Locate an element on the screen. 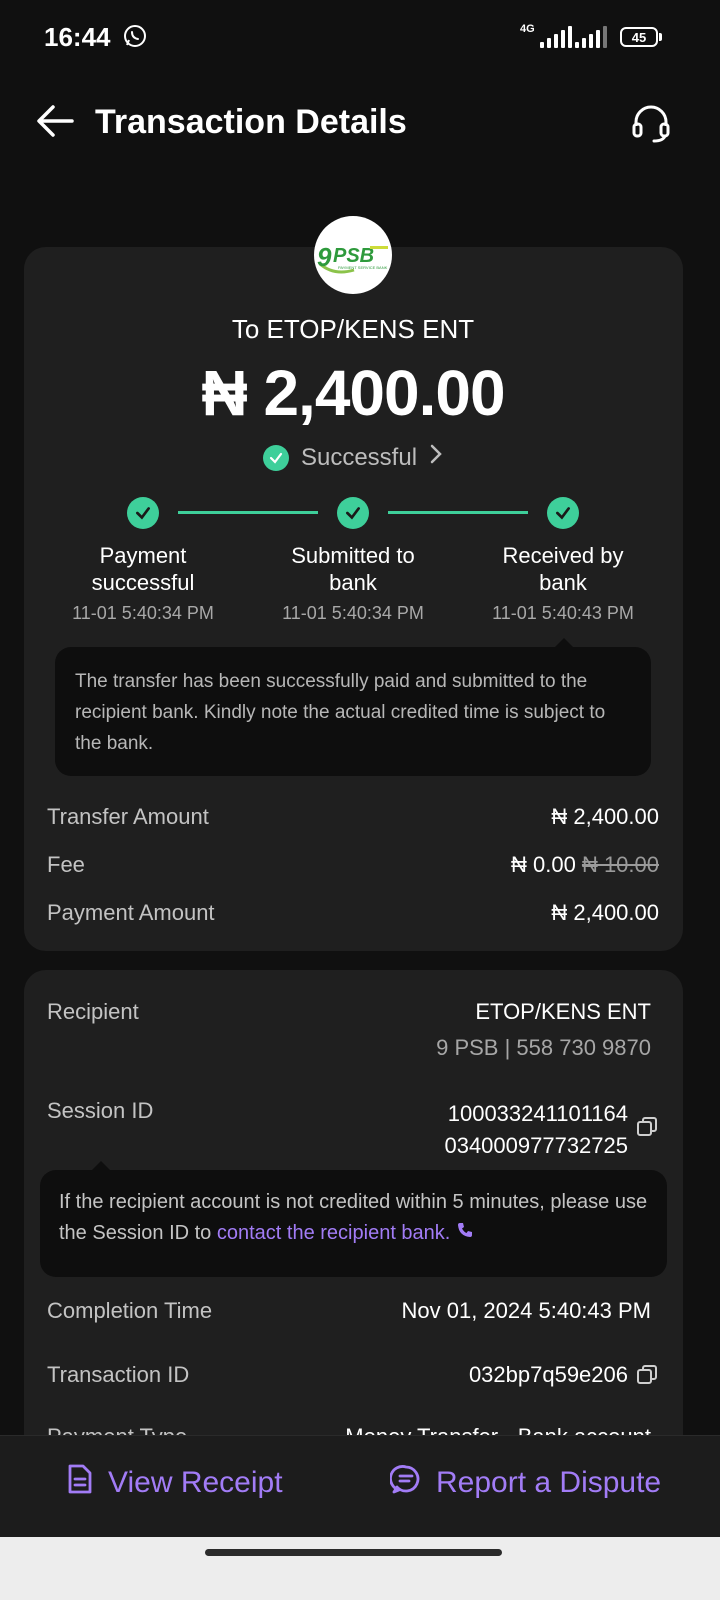 The height and width of the screenshot is (1600, 720). chevron-right-icon is located at coordinates (436, 457).